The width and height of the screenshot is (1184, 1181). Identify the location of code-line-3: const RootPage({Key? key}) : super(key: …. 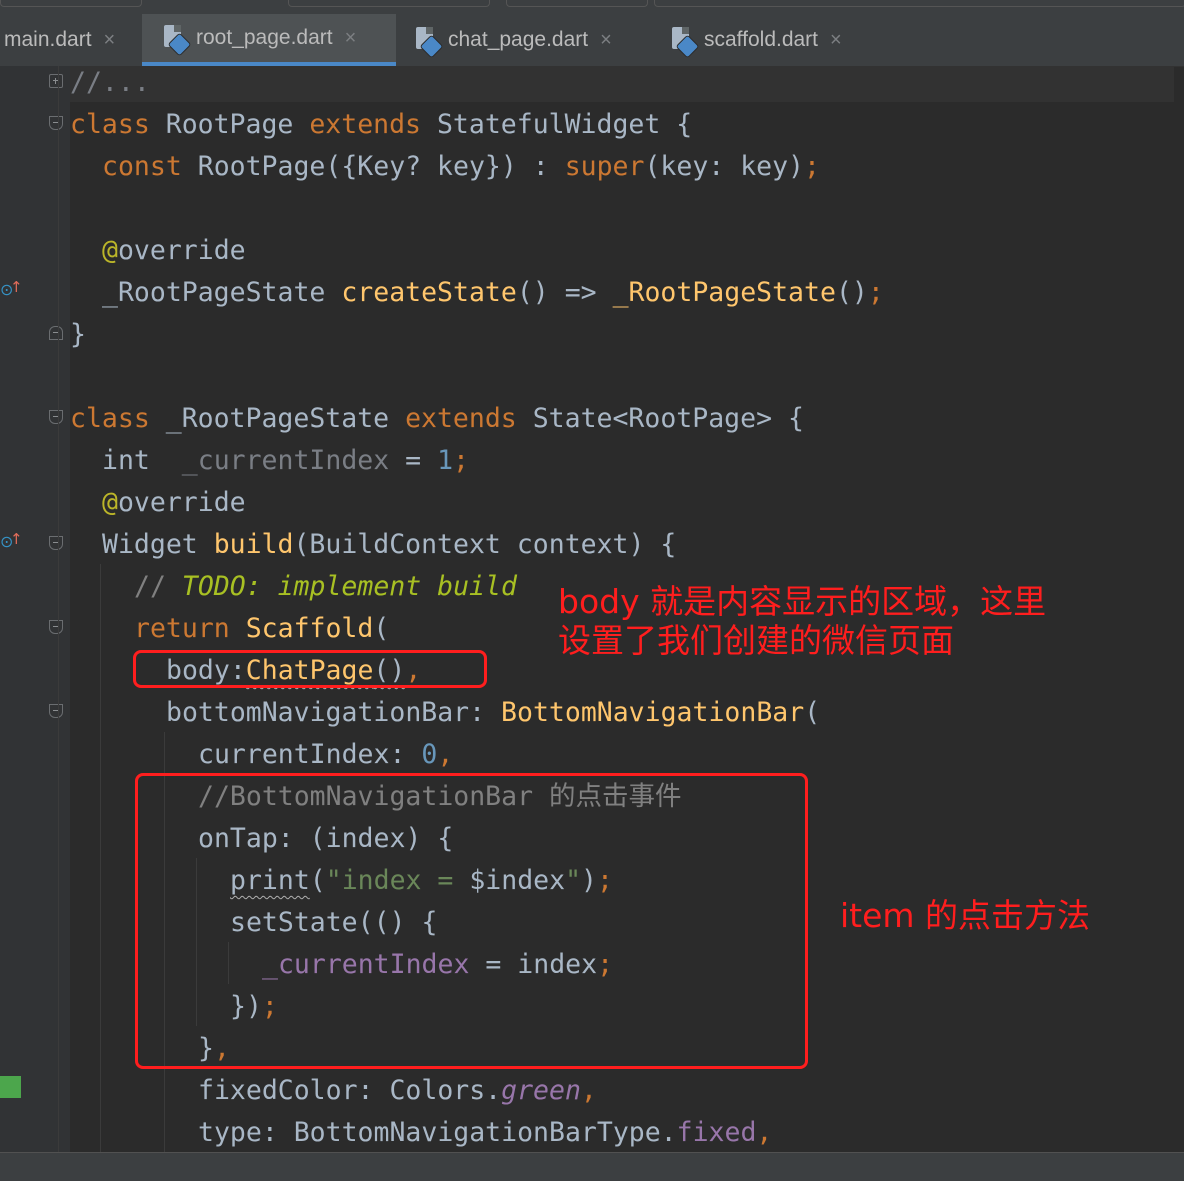
(461, 166).